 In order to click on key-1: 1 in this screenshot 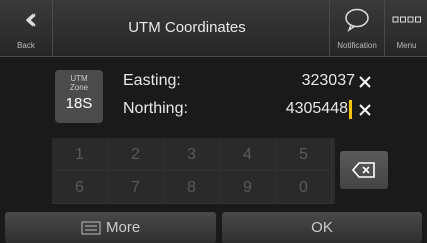, I will do `click(80, 154)`.